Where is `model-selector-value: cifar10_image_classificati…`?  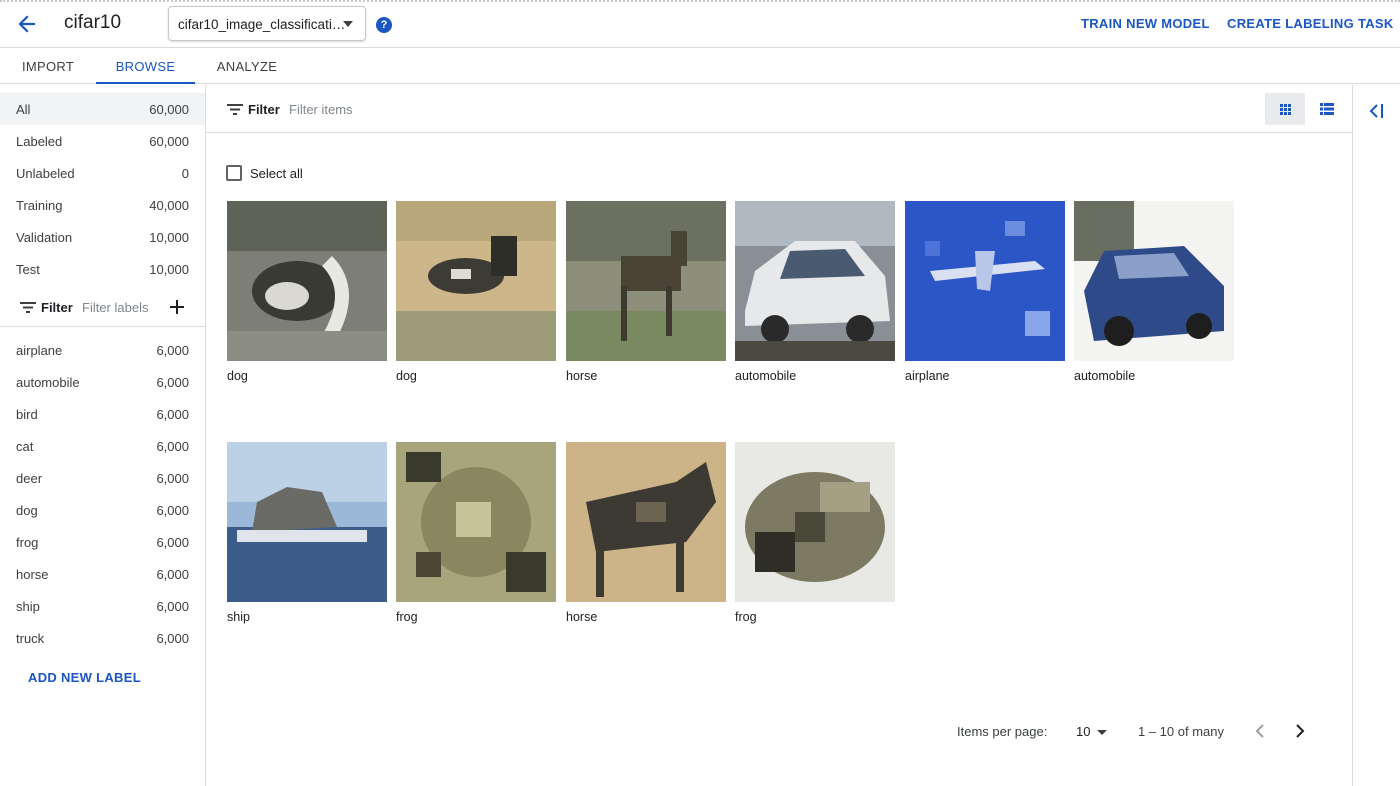 model-selector-value: cifar10_image_classificati… is located at coordinates (262, 24).